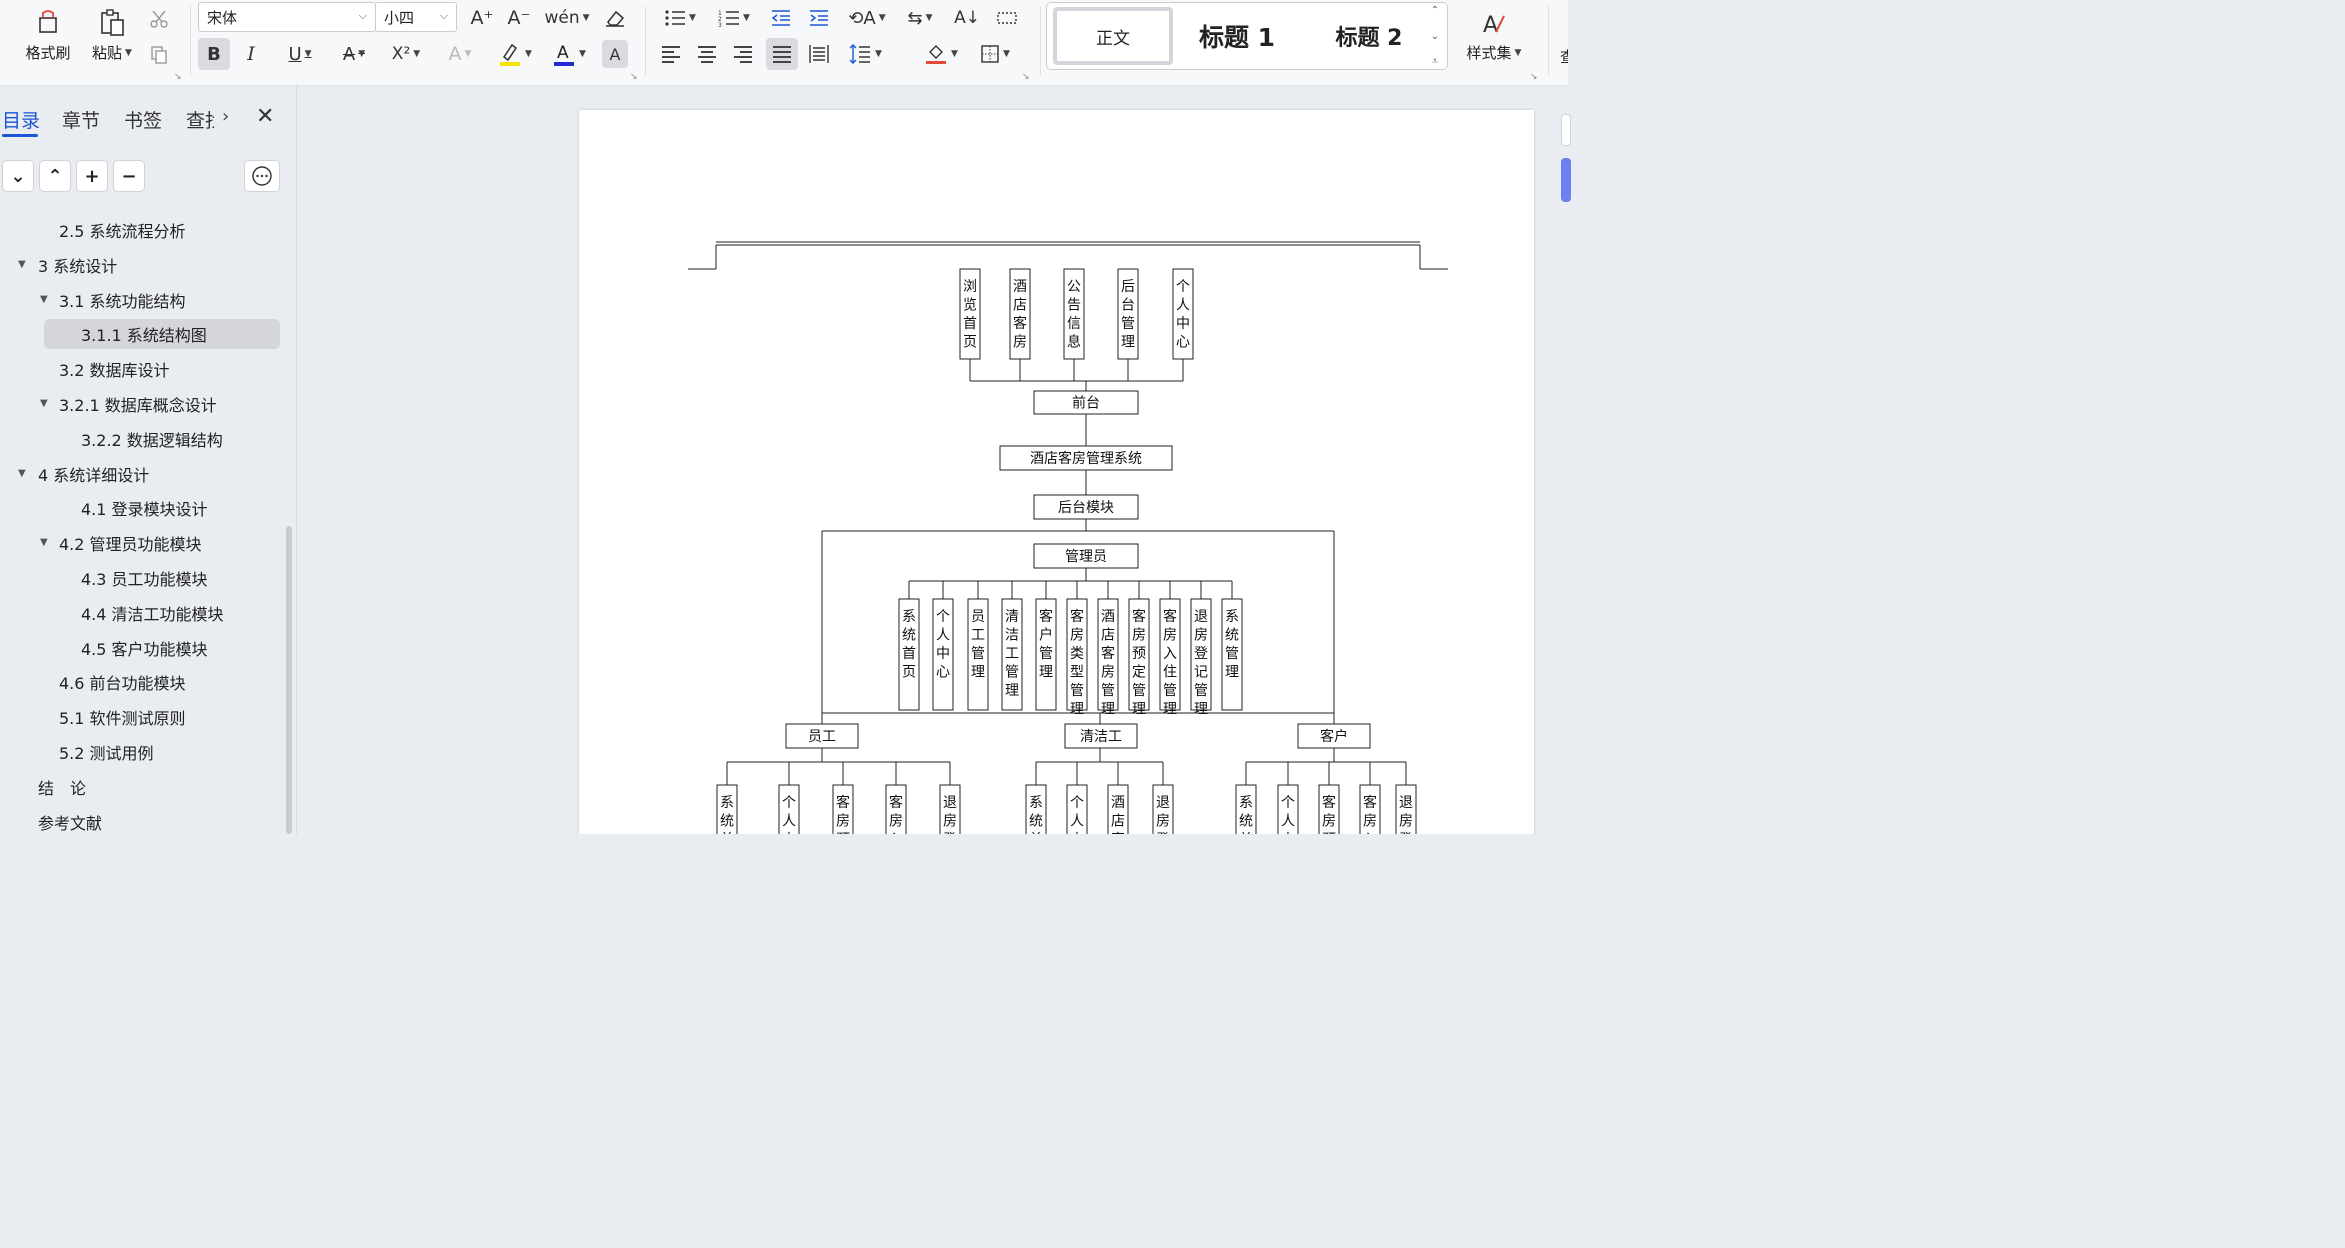  I want to click on collapse-down-button: ⌄, so click(18, 176).